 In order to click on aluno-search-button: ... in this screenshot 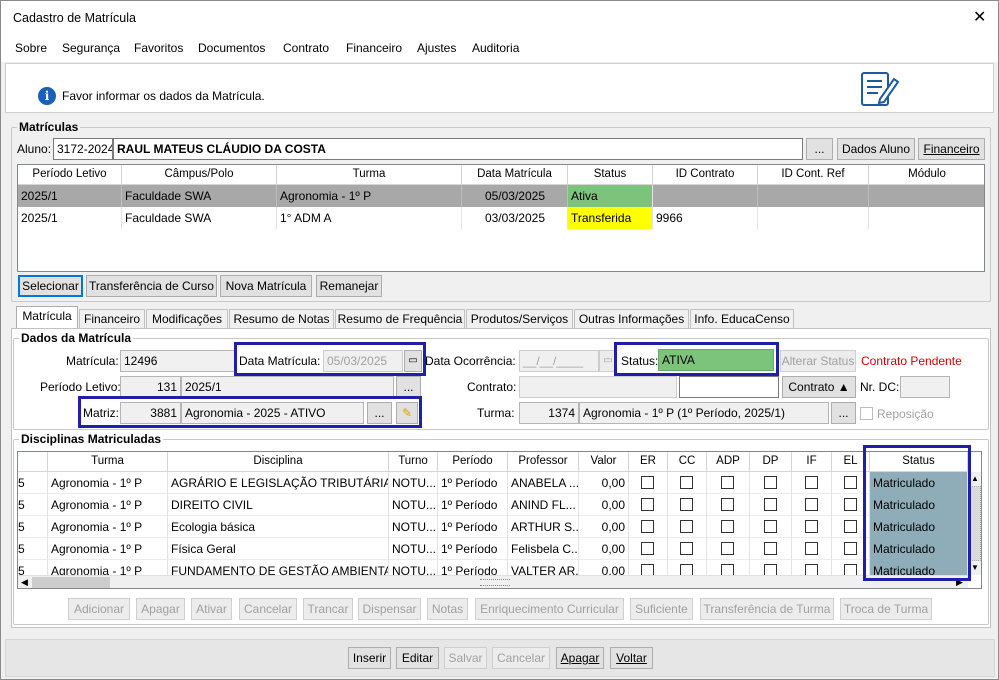, I will do `click(819, 149)`.